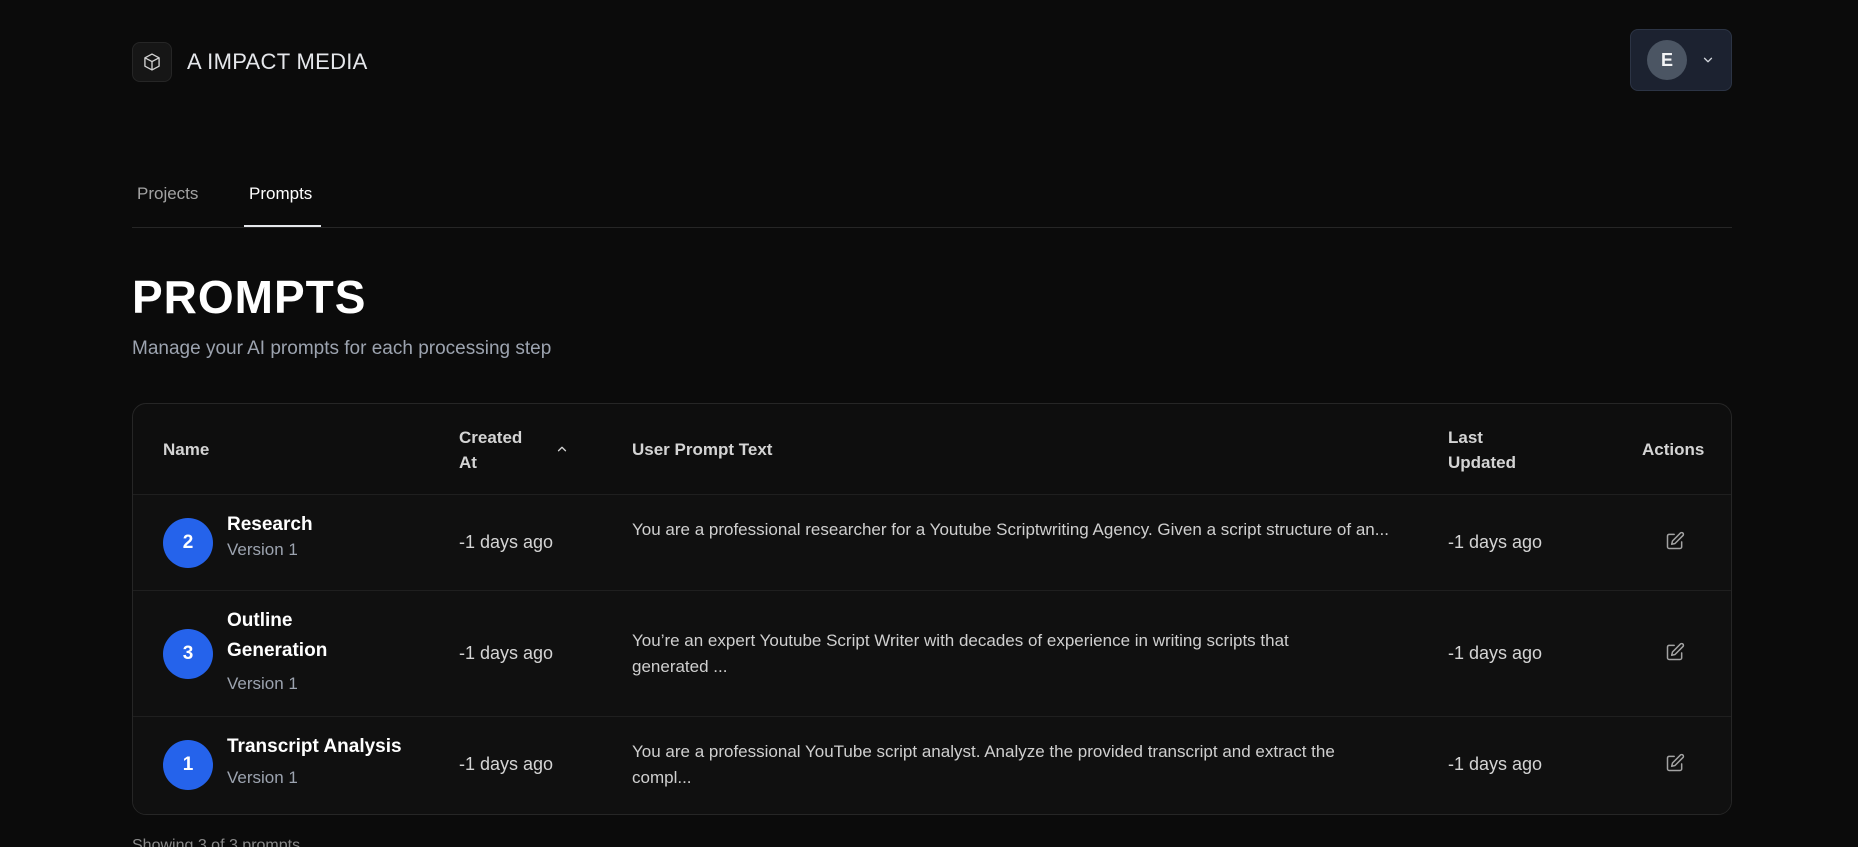 This screenshot has height=847, width=1858. What do you see at coordinates (1708, 60) in the screenshot?
I see `chevron-down-icon` at bounding box center [1708, 60].